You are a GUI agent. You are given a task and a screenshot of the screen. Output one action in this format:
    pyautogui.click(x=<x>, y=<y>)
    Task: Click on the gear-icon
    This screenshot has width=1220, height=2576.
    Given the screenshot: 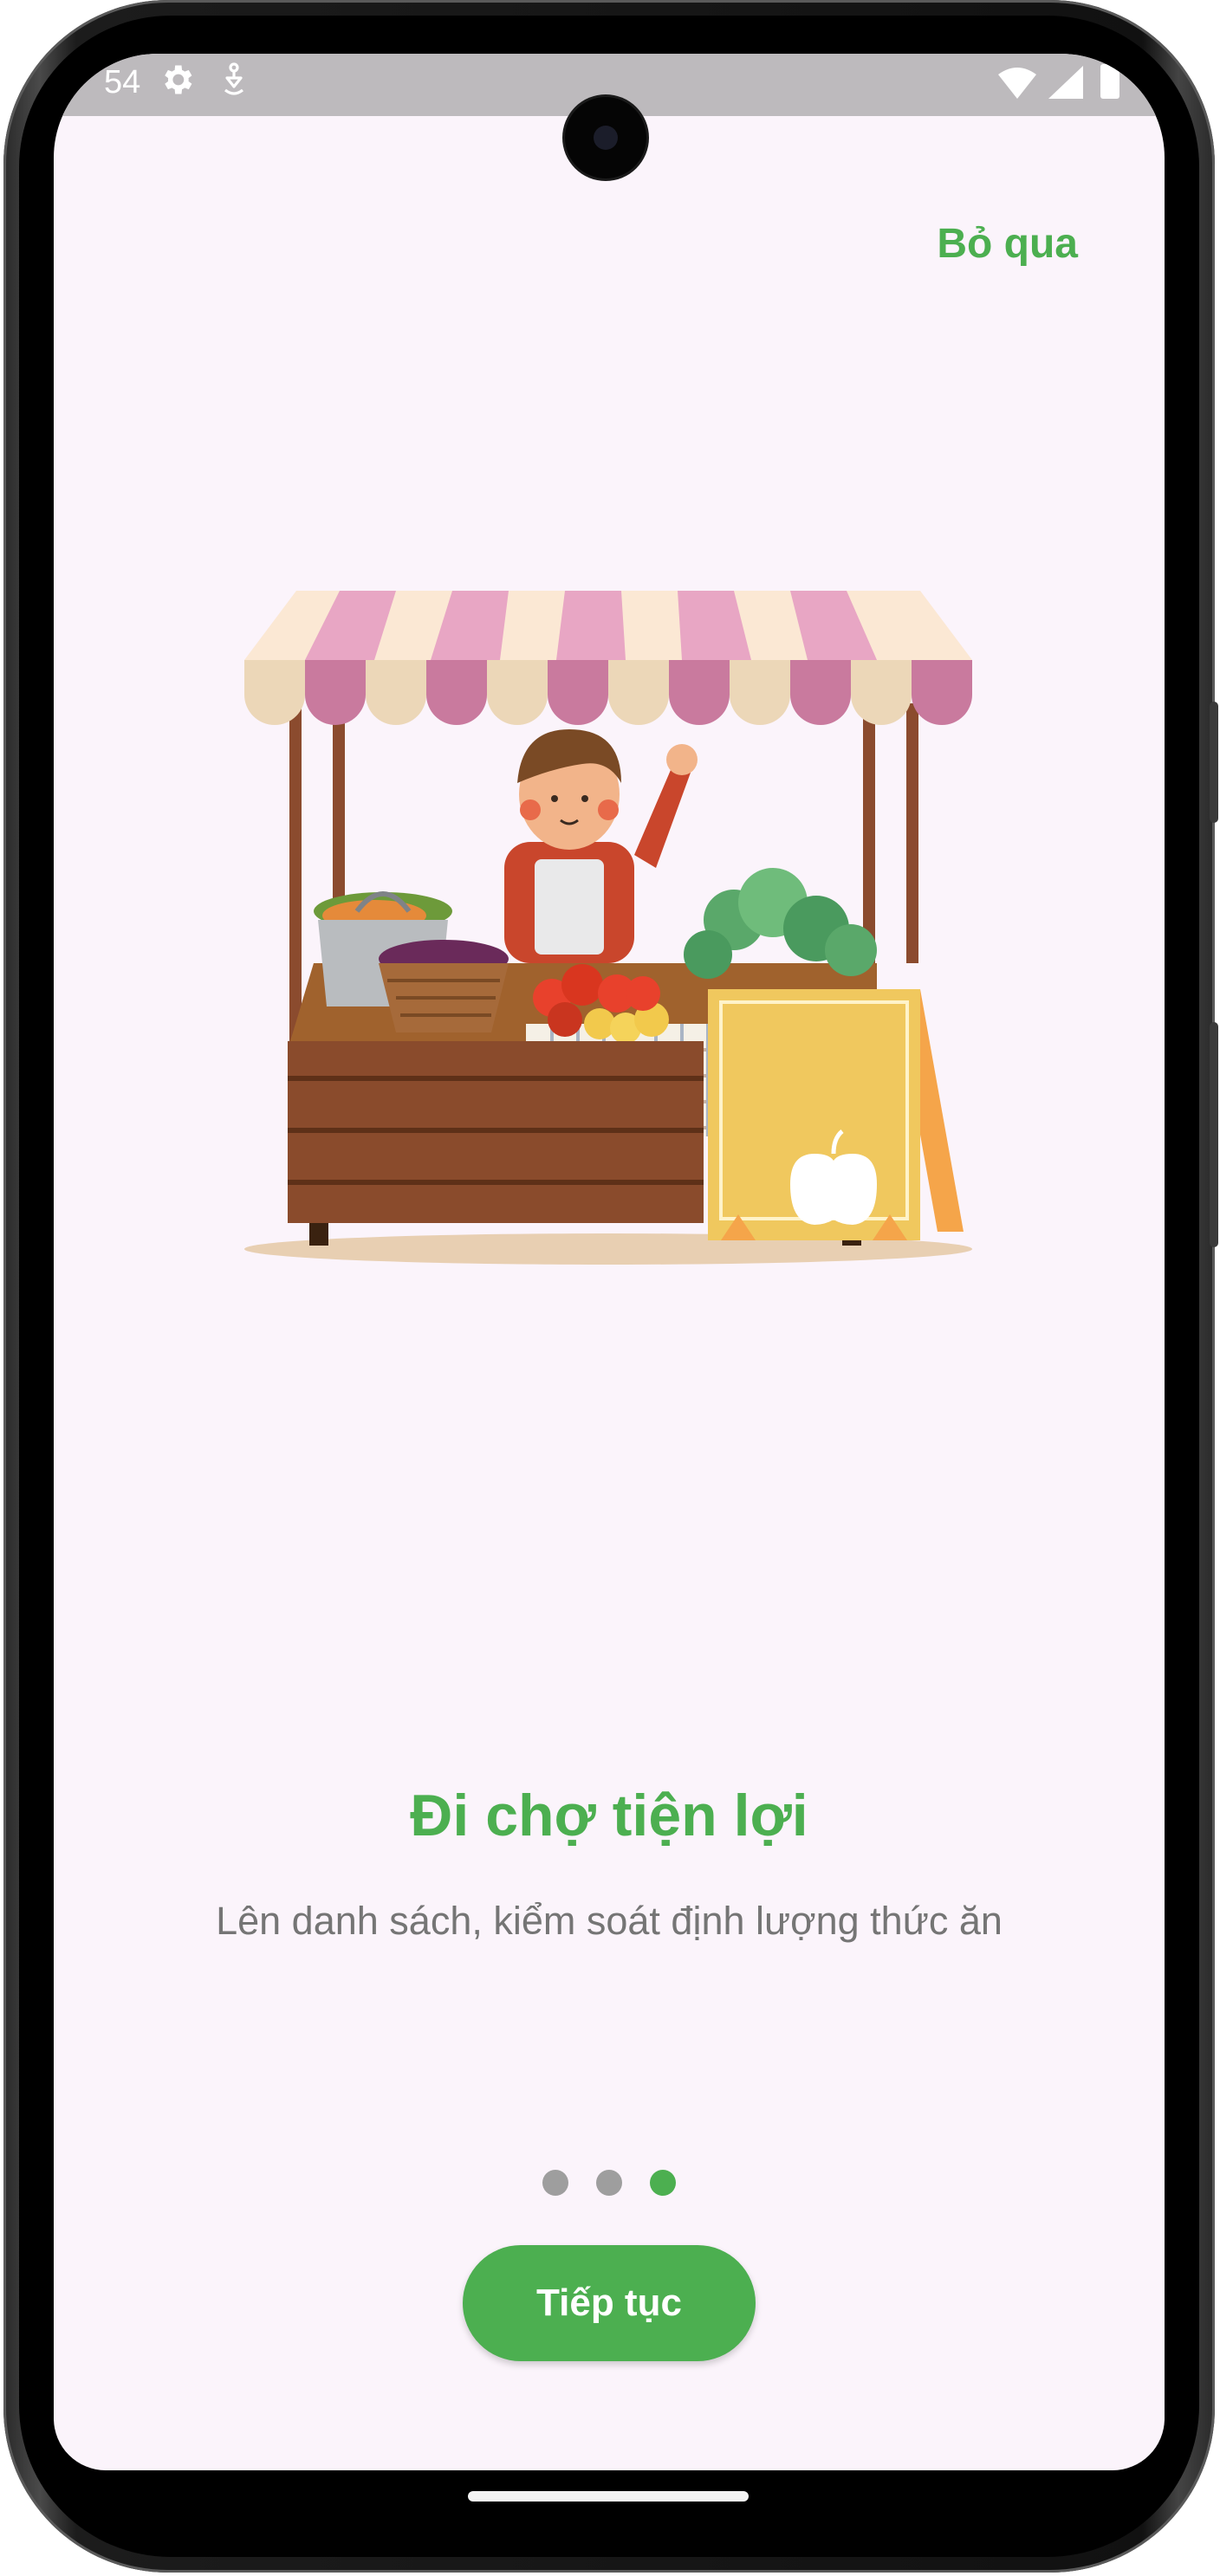 What is the action you would take?
    pyautogui.click(x=179, y=79)
    